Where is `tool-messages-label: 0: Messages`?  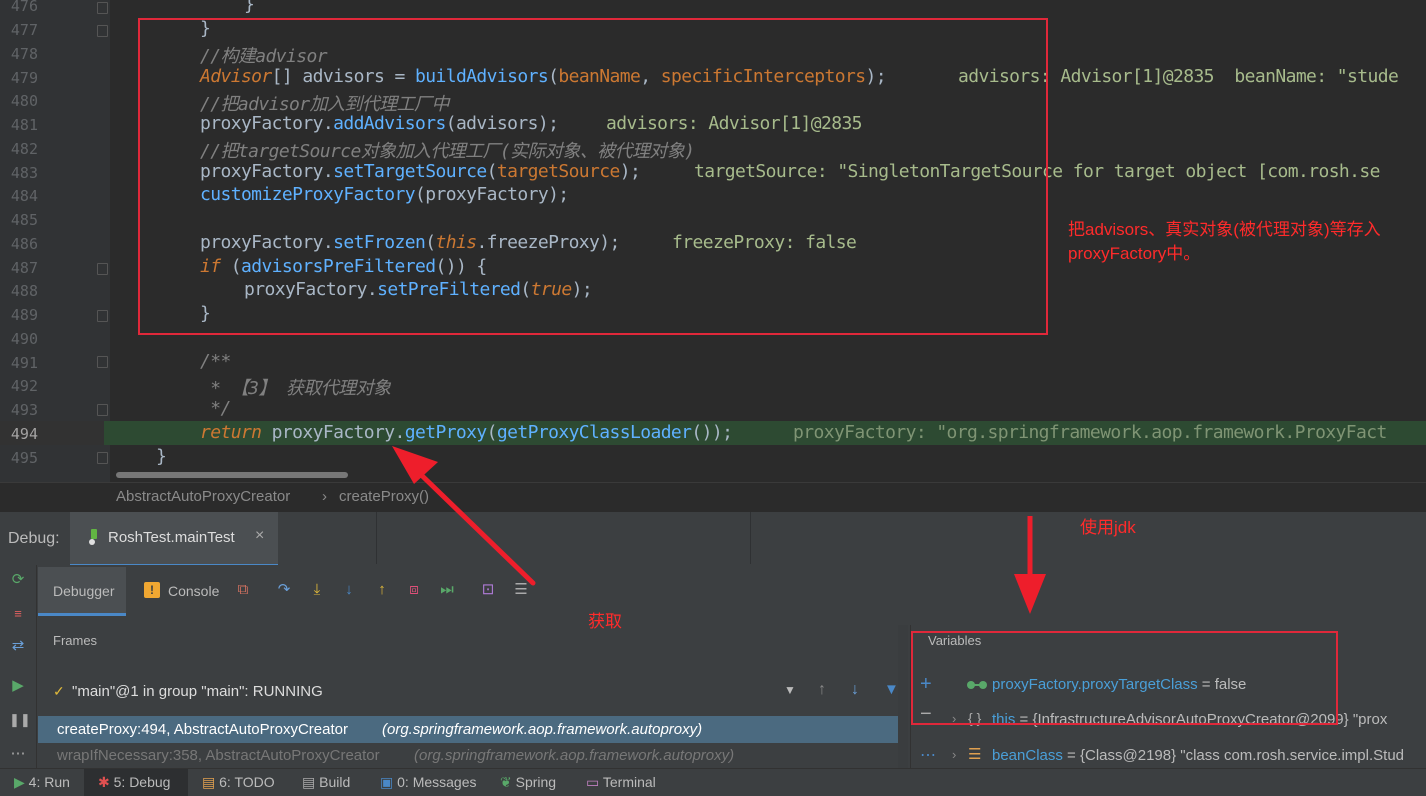
tool-messages-label: 0: Messages is located at coordinates (437, 782).